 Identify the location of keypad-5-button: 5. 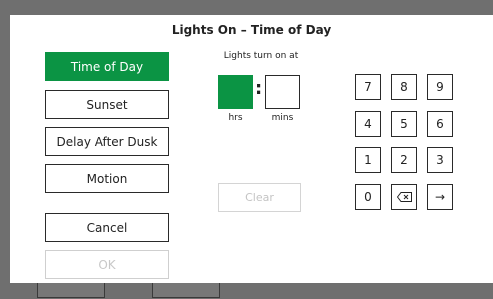
(404, 124).